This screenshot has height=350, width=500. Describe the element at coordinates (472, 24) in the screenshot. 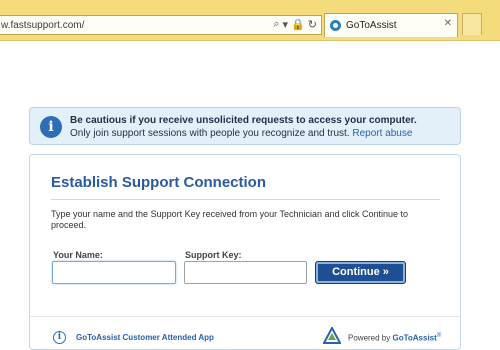

I see `new-tab-button` at that location.